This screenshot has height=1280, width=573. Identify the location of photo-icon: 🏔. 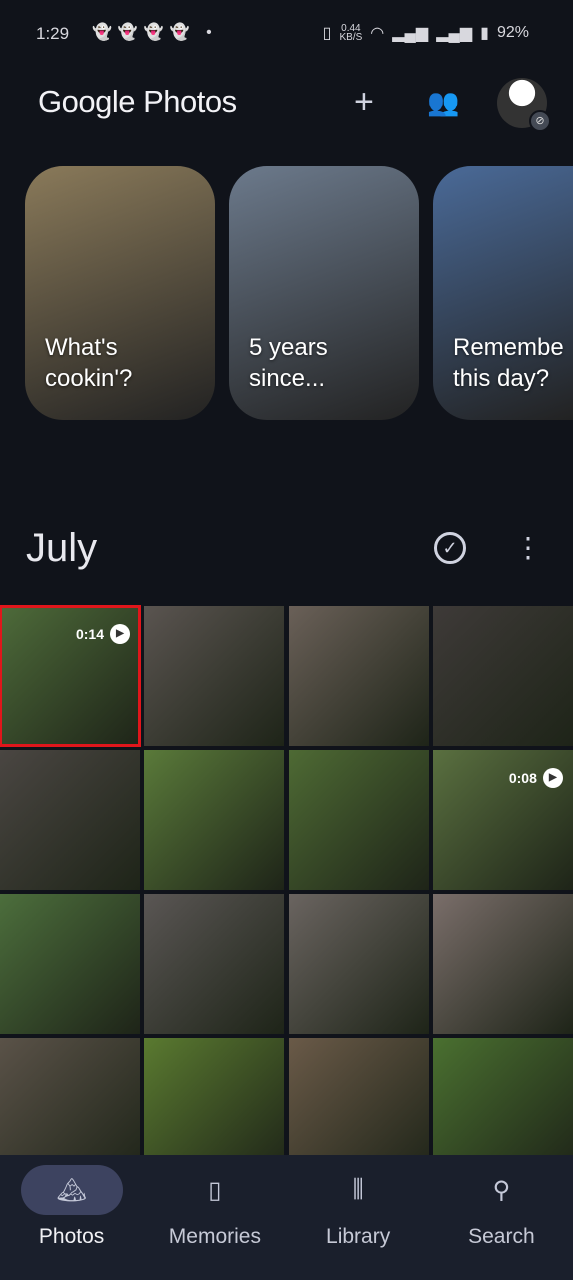
(71, 1190).